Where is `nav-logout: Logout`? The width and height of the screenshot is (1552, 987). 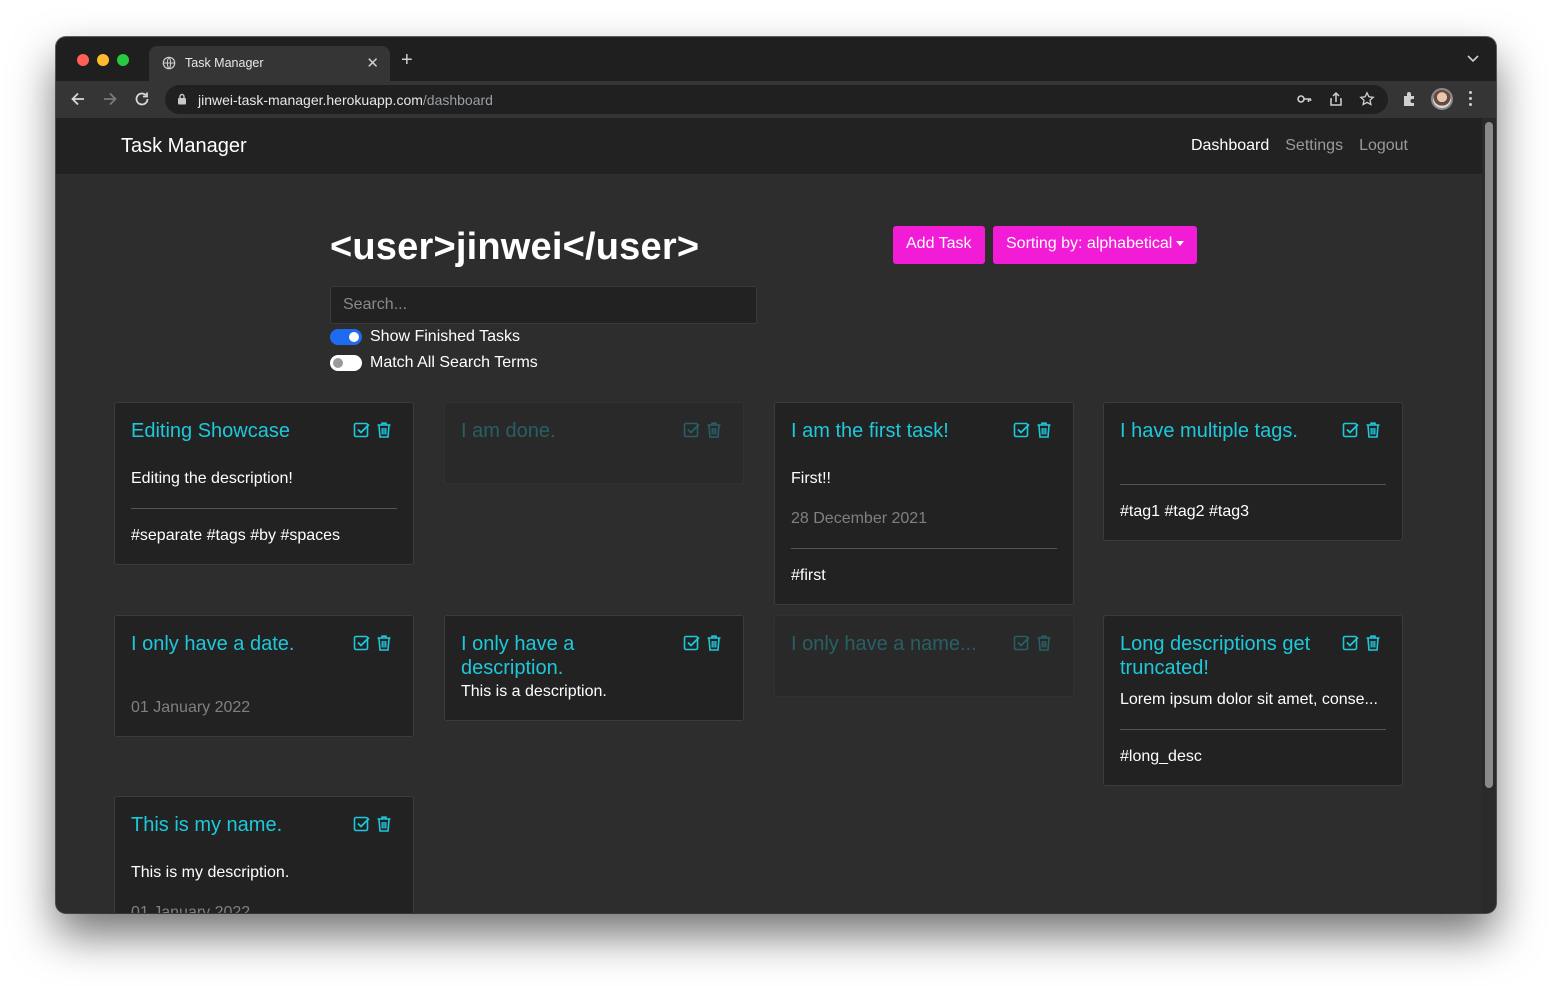 nav-logout: Logout is located at coordinates (1383, 146).